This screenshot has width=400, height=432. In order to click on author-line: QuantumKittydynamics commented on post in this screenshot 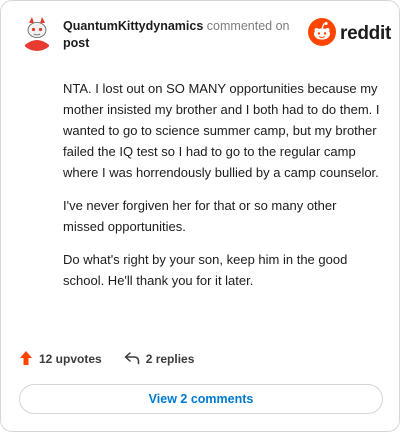, I will do `click(183, 35)`.